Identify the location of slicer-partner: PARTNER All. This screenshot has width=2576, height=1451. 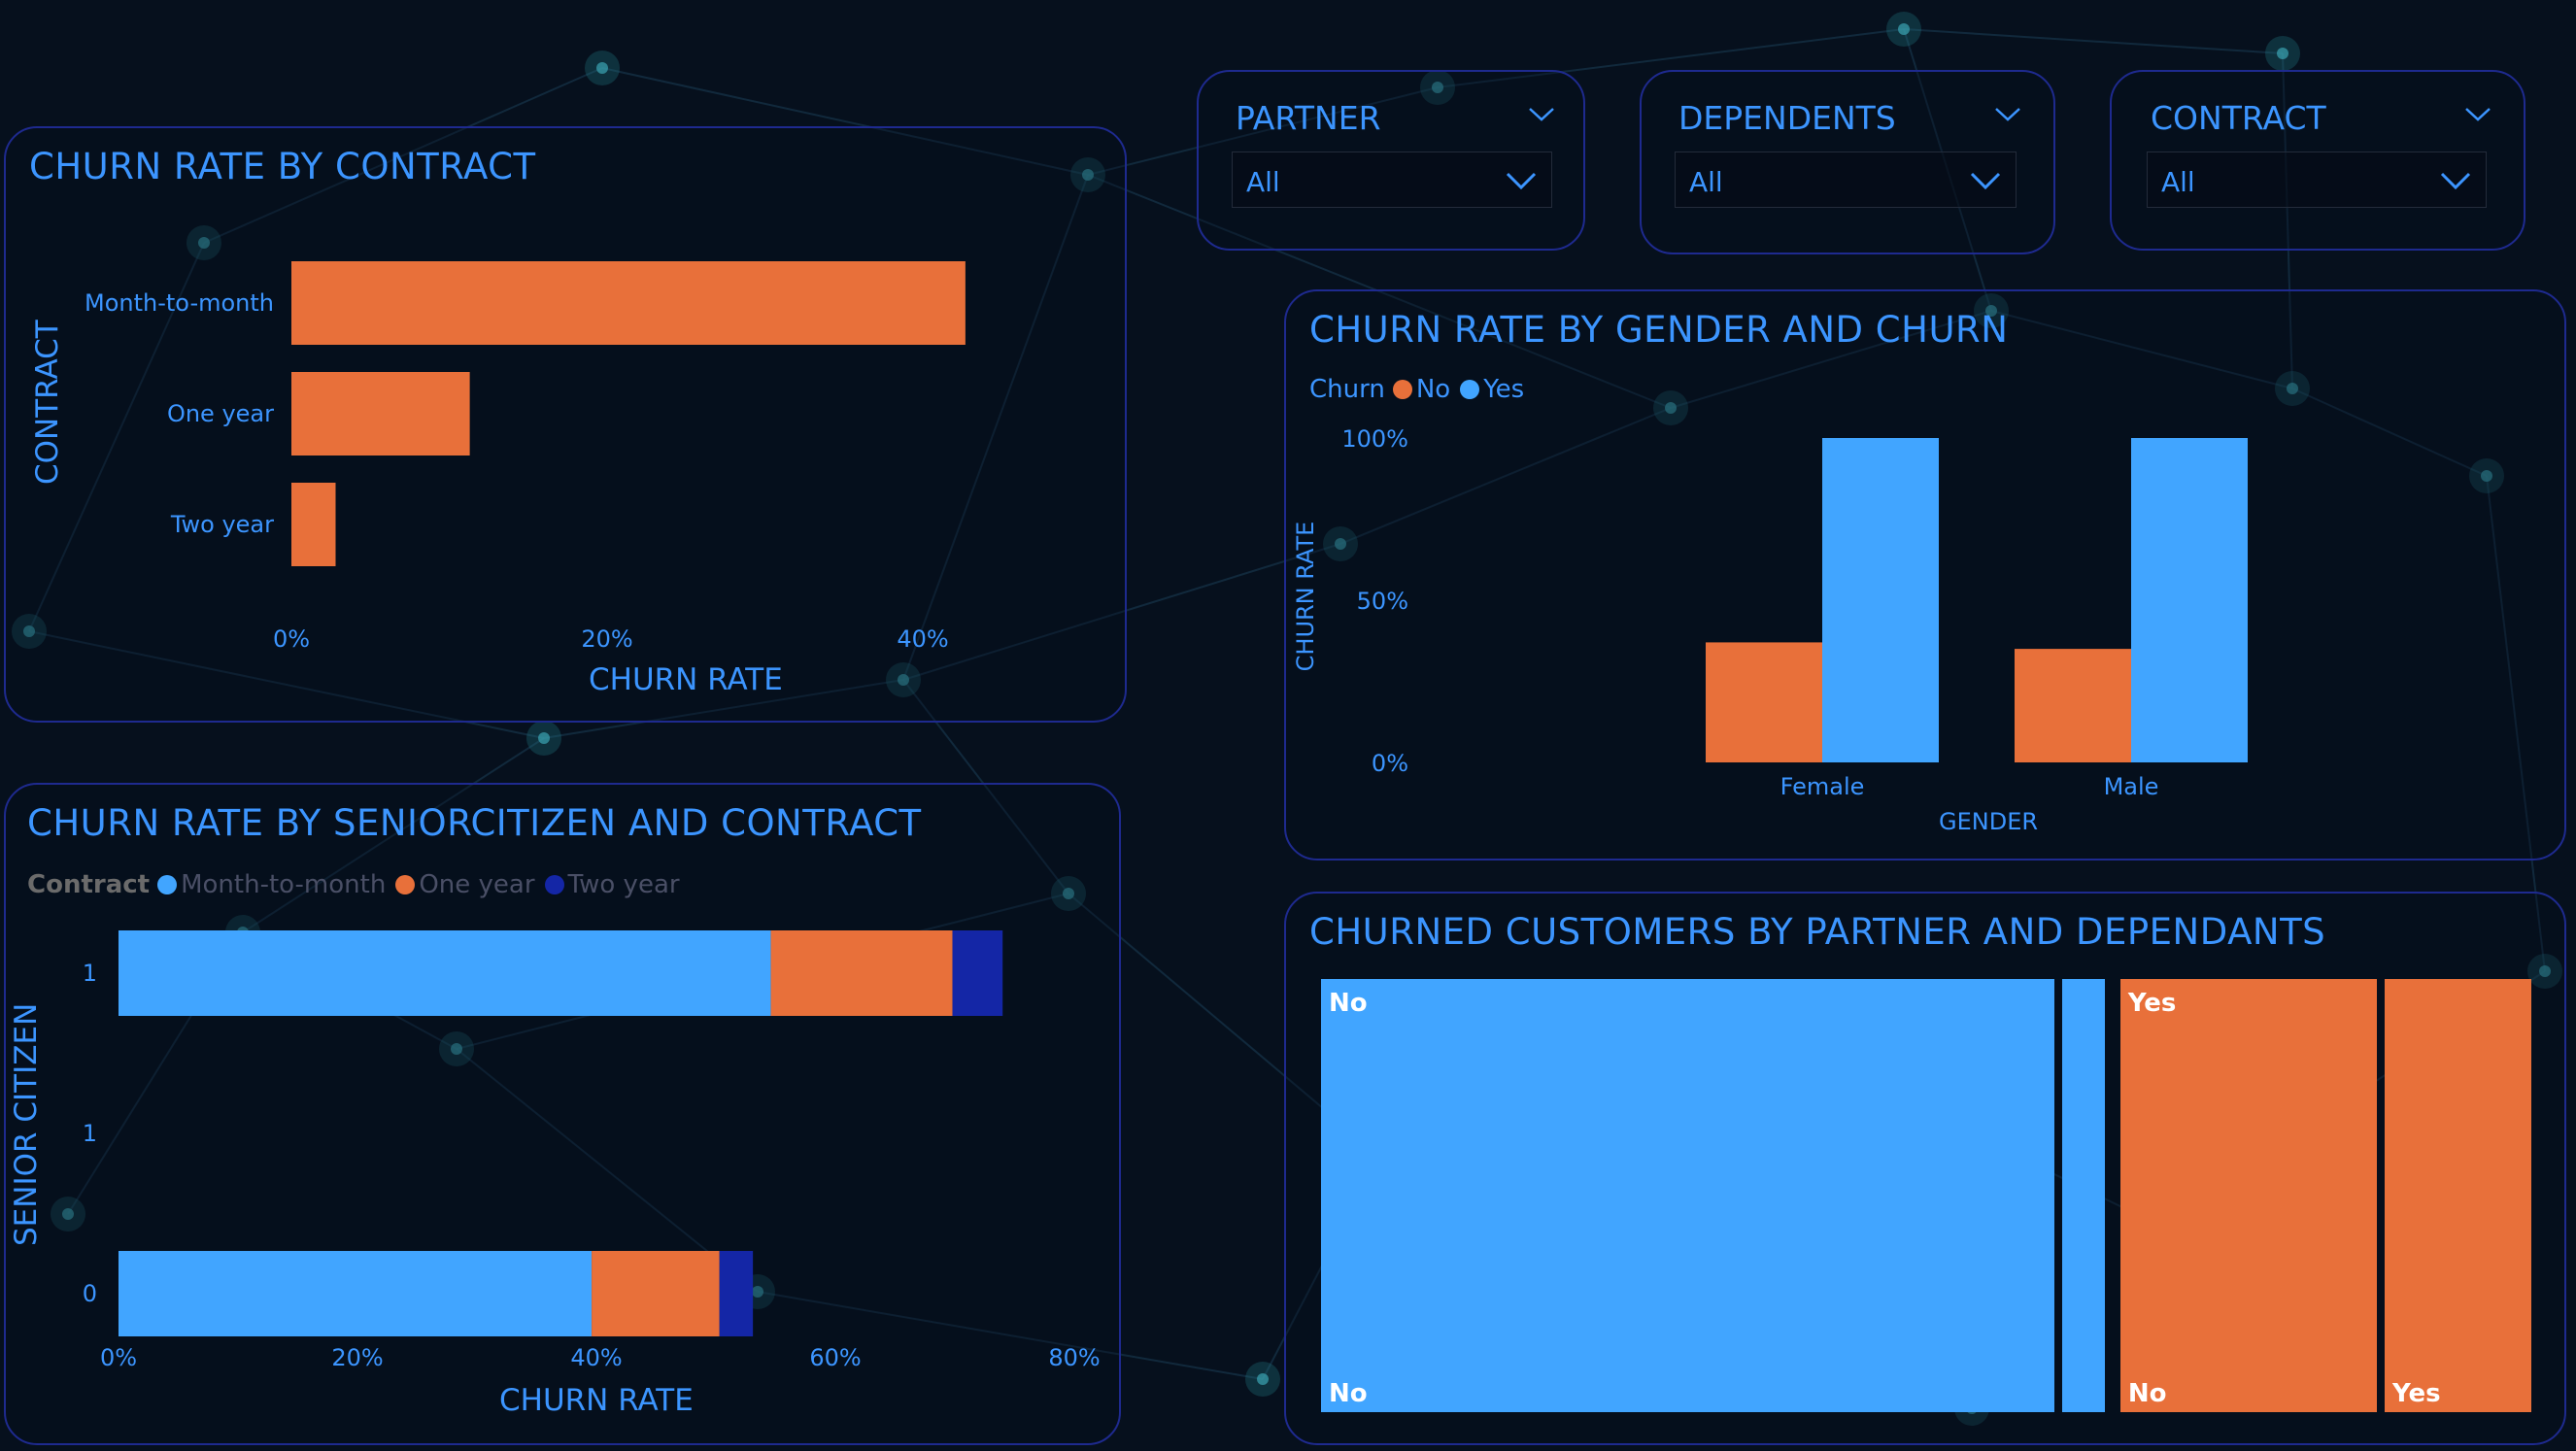
(1391, 160).